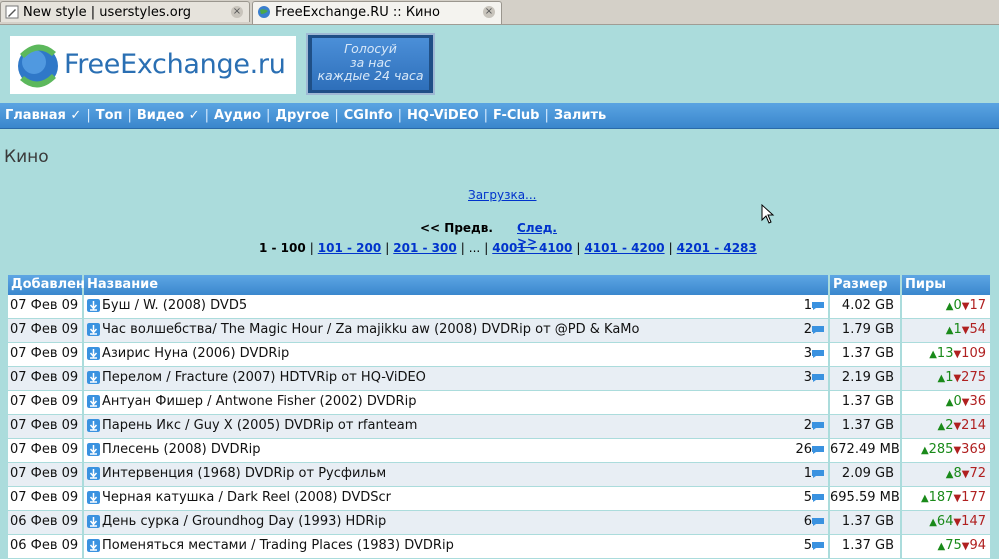  Describe the element at coordinates (717, 248) in the screenshot. I see `page-link: 4201 - 4283` at that location.